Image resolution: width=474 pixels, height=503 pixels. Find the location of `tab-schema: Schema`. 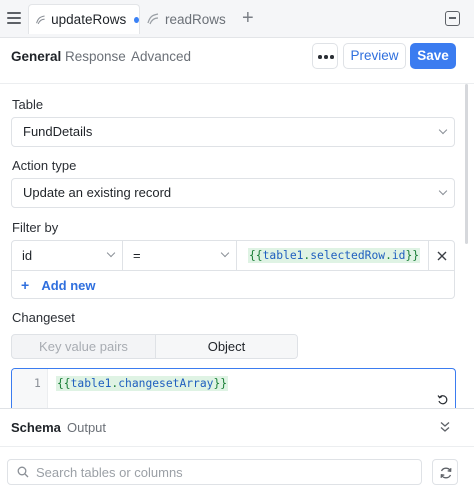

tab-schema: Schema is located at coordinates (36, 427).